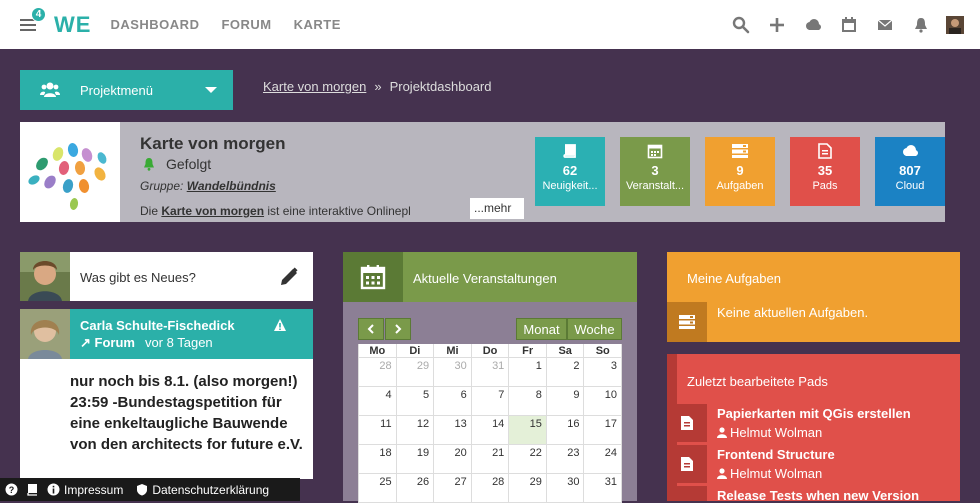  I want to click on calendar-day: 20, so click(453, 459).